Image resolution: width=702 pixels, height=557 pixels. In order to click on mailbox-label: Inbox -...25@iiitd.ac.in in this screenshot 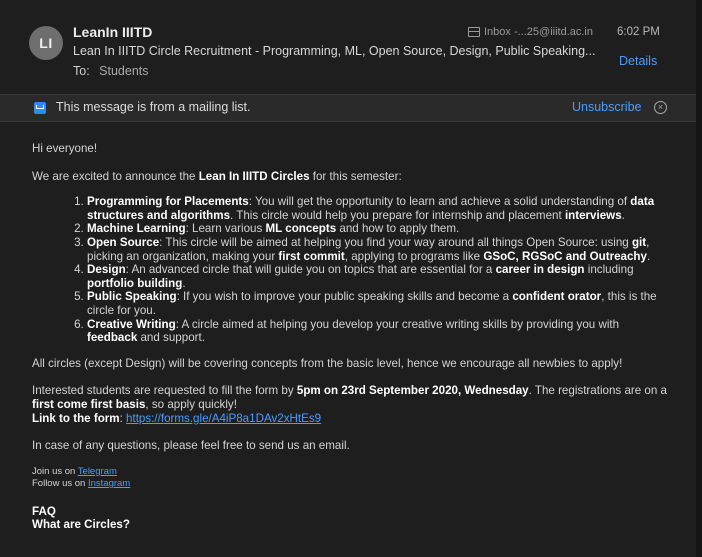, I will do `click(538, 32)`.